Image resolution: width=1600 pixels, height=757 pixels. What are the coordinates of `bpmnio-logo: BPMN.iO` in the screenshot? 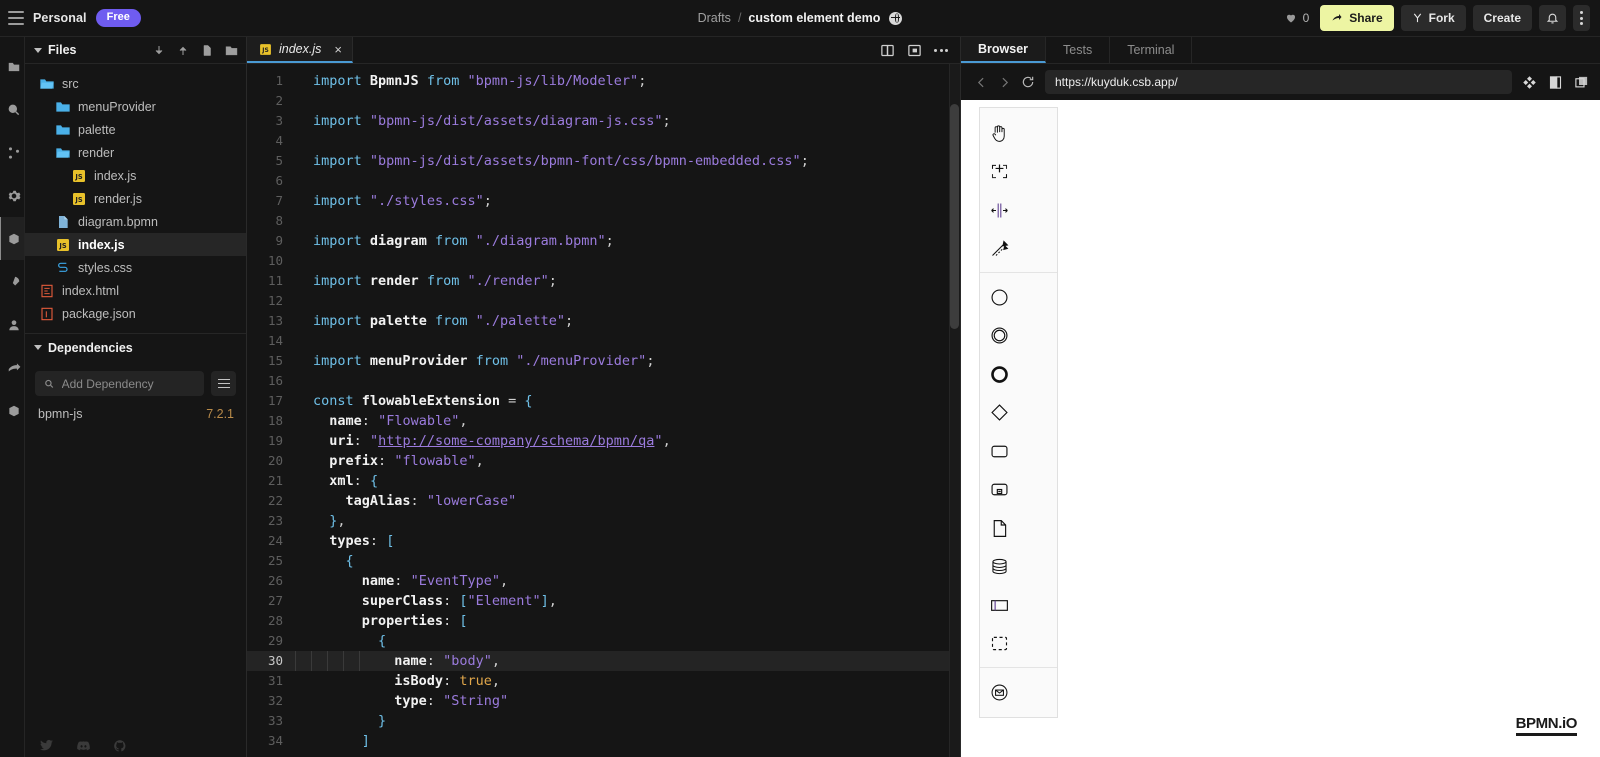 It's located at (1546, 725).